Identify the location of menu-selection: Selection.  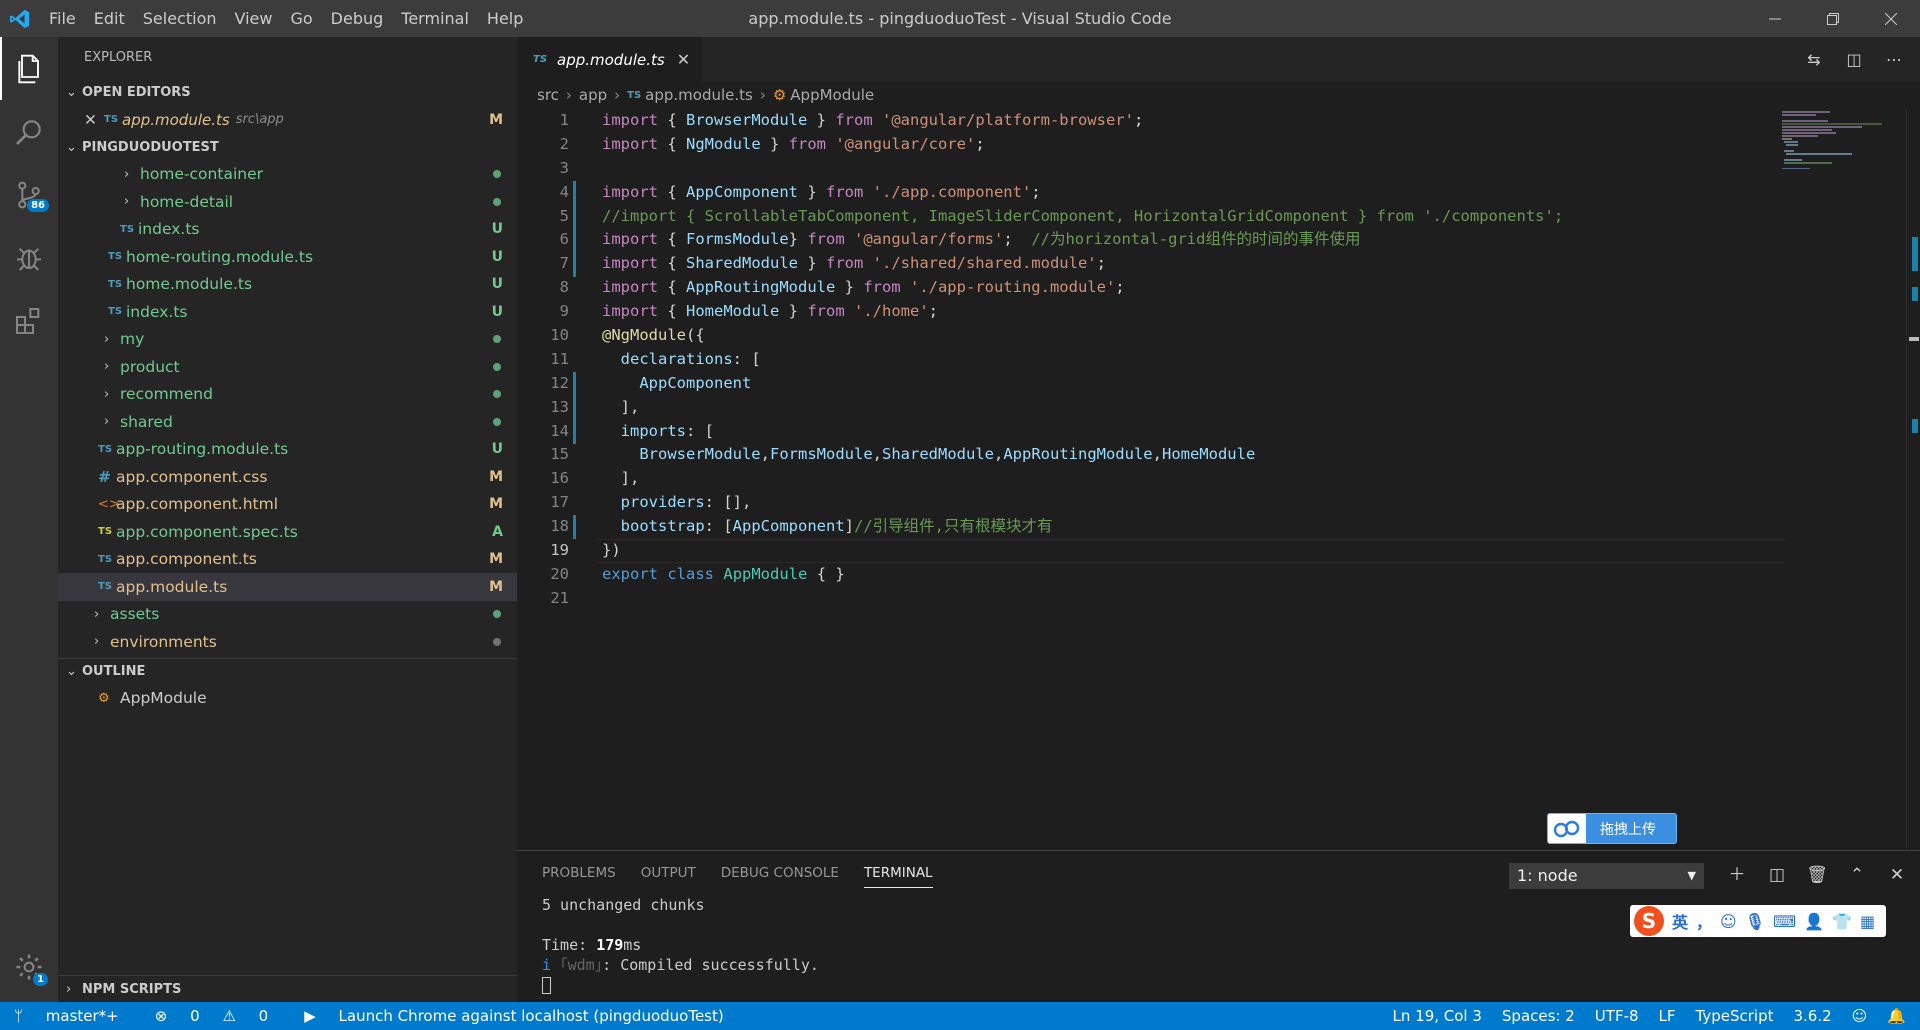
(180, 18).